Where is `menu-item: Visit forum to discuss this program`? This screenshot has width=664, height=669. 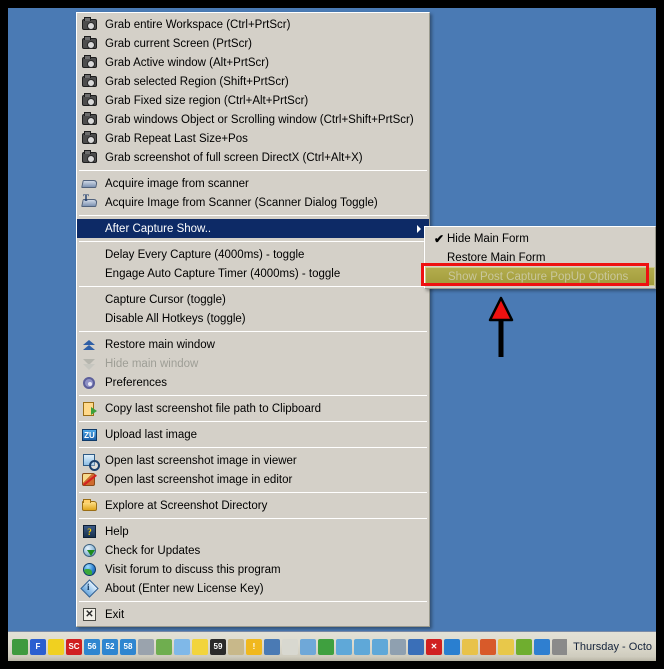
menu-item: Visit forum to discuss this program is located at coordinates (253, 569).